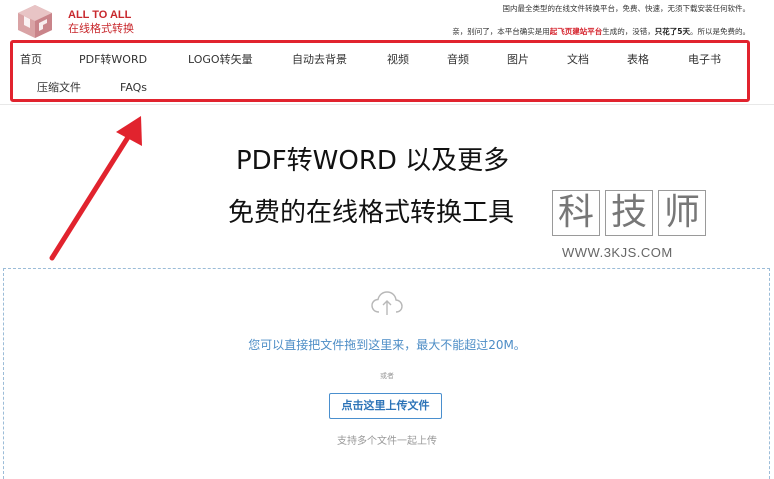 This screenshot has width=774, height=479. I want to click on upload-file-button: 点击这里上传文件, so click(385, 406).